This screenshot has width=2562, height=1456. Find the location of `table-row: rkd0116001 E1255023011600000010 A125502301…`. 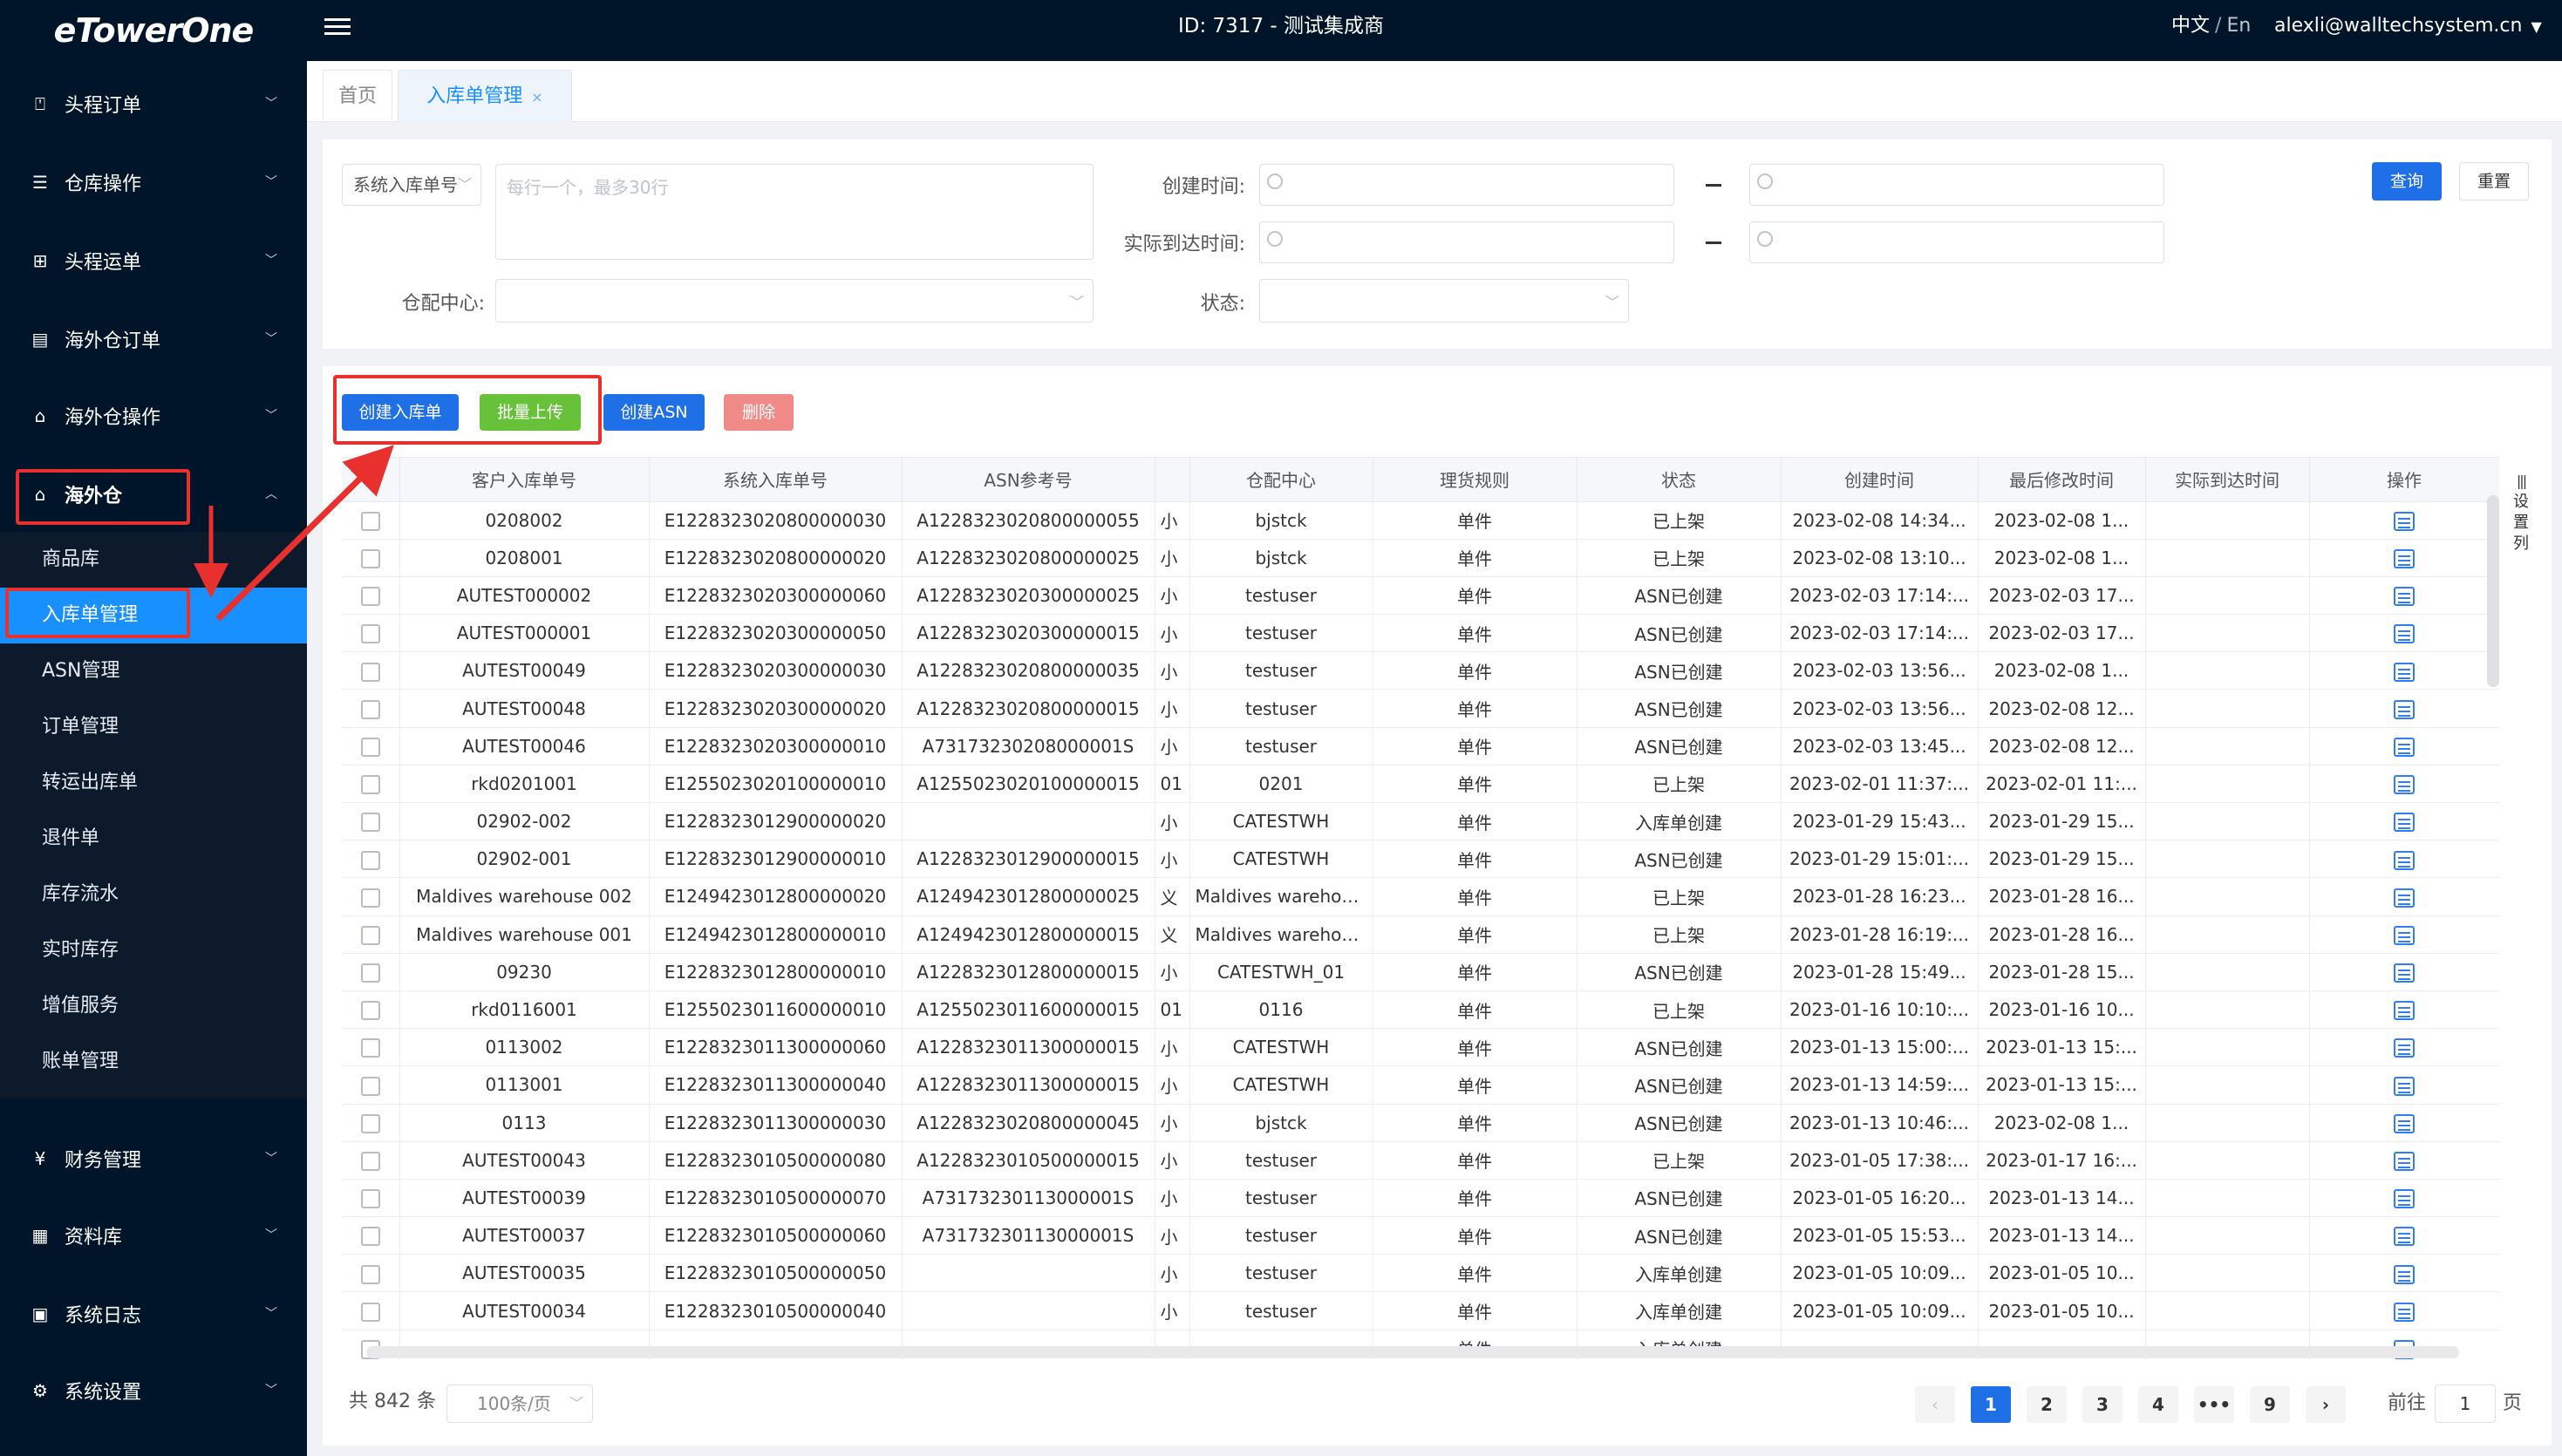

table-row: rkd0116001 E1255023011600000010 A125502301… is located at coordinates (1420, 1010).